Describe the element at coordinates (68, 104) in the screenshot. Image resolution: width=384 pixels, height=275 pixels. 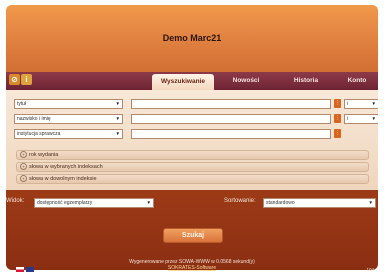
I see `field-select-1: tytuł ▼` at that location.